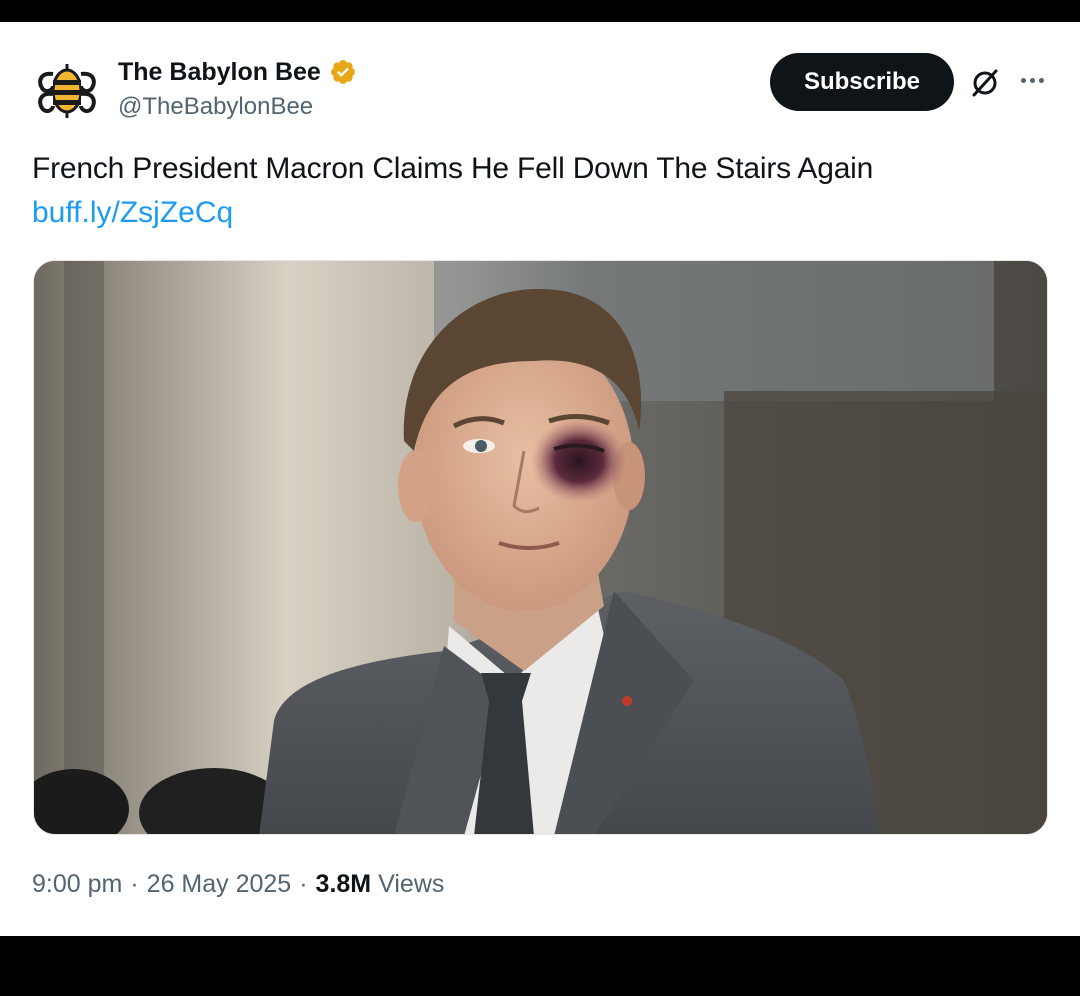  Describe the element at coordinates (985, 83) in the screenshot. I see `grok-icon` at that location.